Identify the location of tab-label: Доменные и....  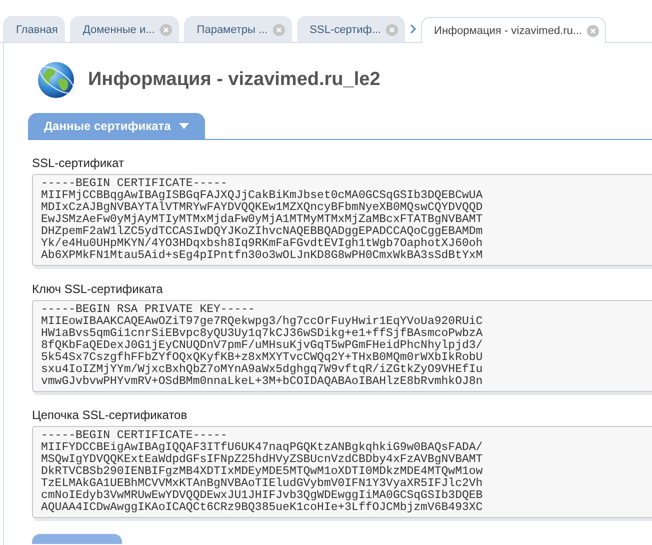
(118, 30).